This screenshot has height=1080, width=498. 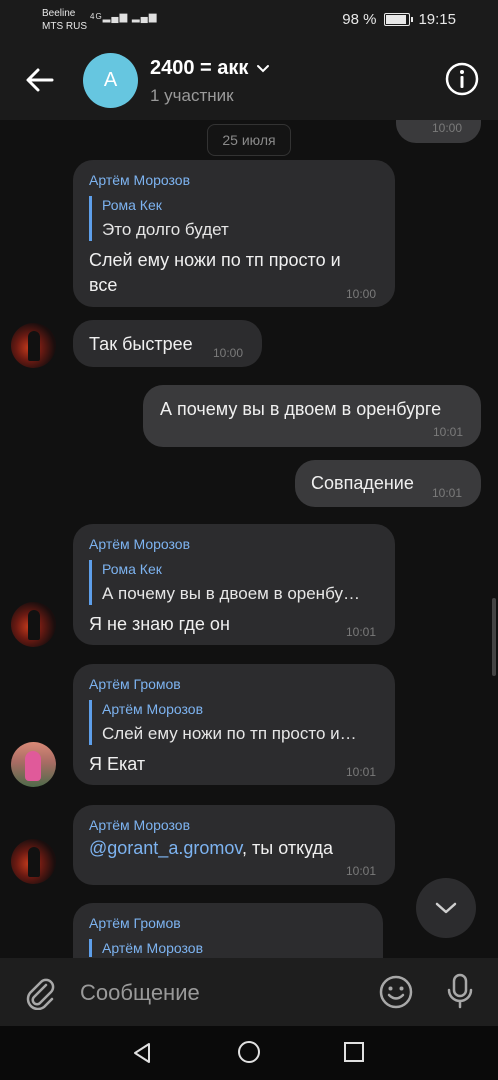 What do you see at coordinates (437, 19) in the screenshot?
I see `clock: 19:15` at bounding box center [437, 19].